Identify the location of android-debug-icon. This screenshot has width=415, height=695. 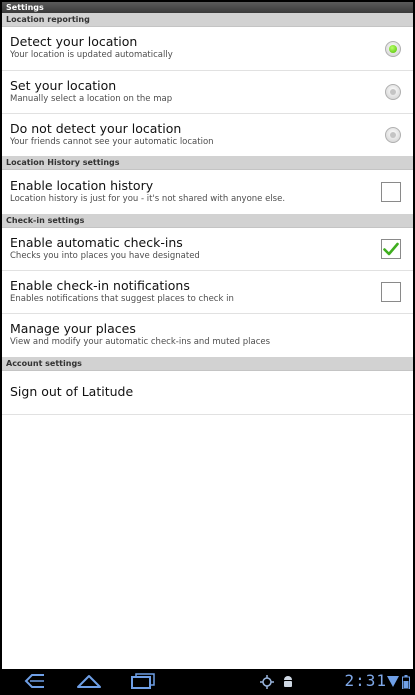
(288, 681).